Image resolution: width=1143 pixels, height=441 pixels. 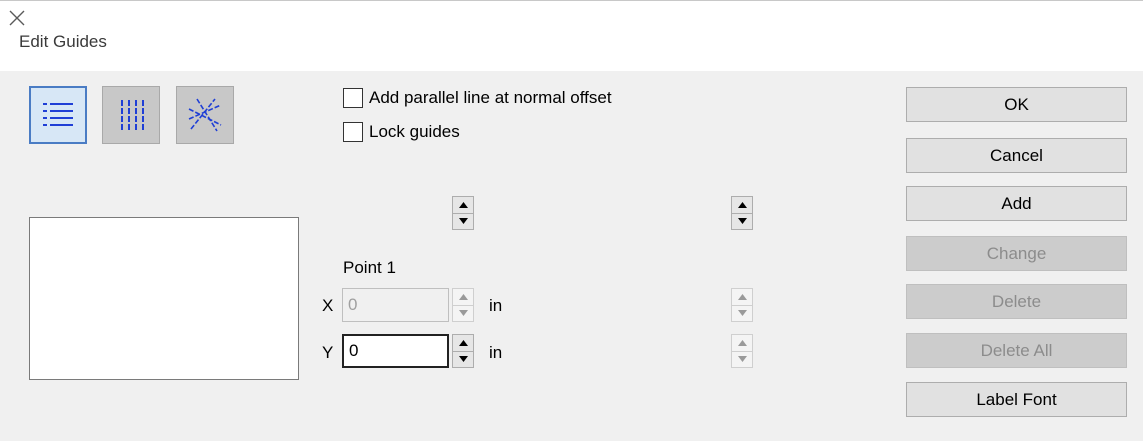 What do you see at coordinates (1016, 155) in the screenshot?
I see `cancel-button: Cancel` at bounding box center [1016, 155].